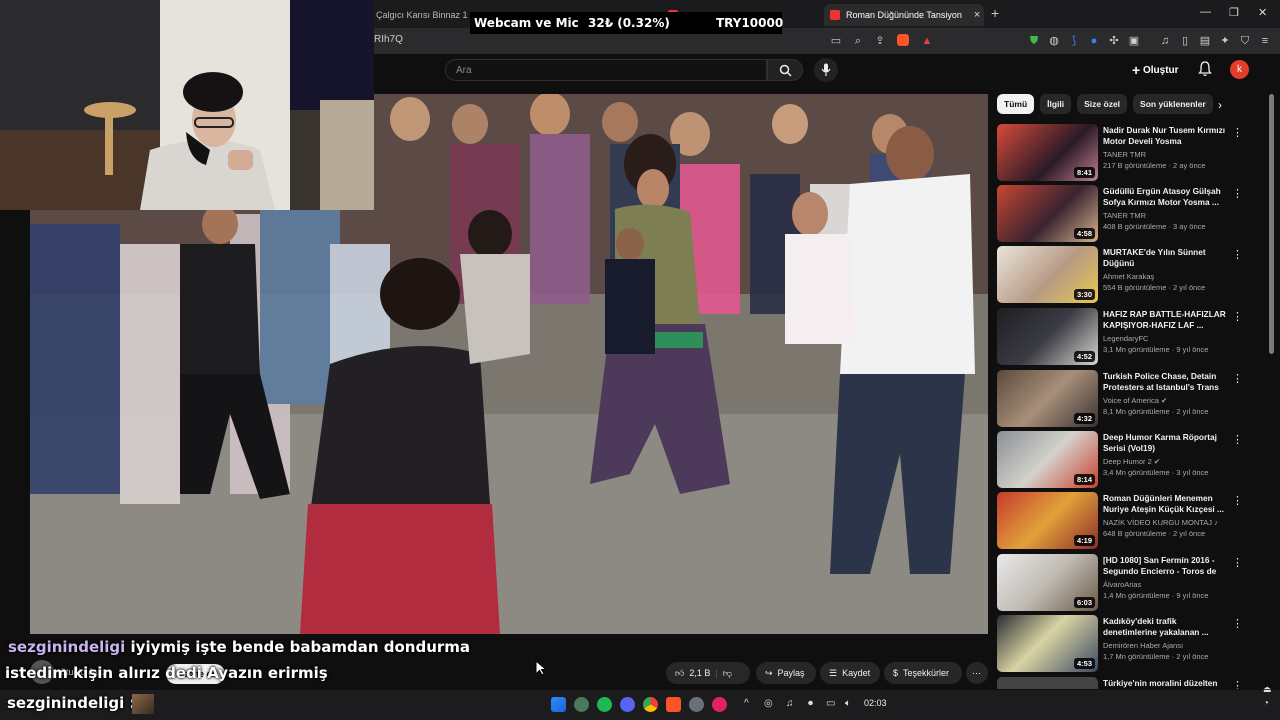  I want to click on screenshot-icon: ▣, so click(1134, 41).